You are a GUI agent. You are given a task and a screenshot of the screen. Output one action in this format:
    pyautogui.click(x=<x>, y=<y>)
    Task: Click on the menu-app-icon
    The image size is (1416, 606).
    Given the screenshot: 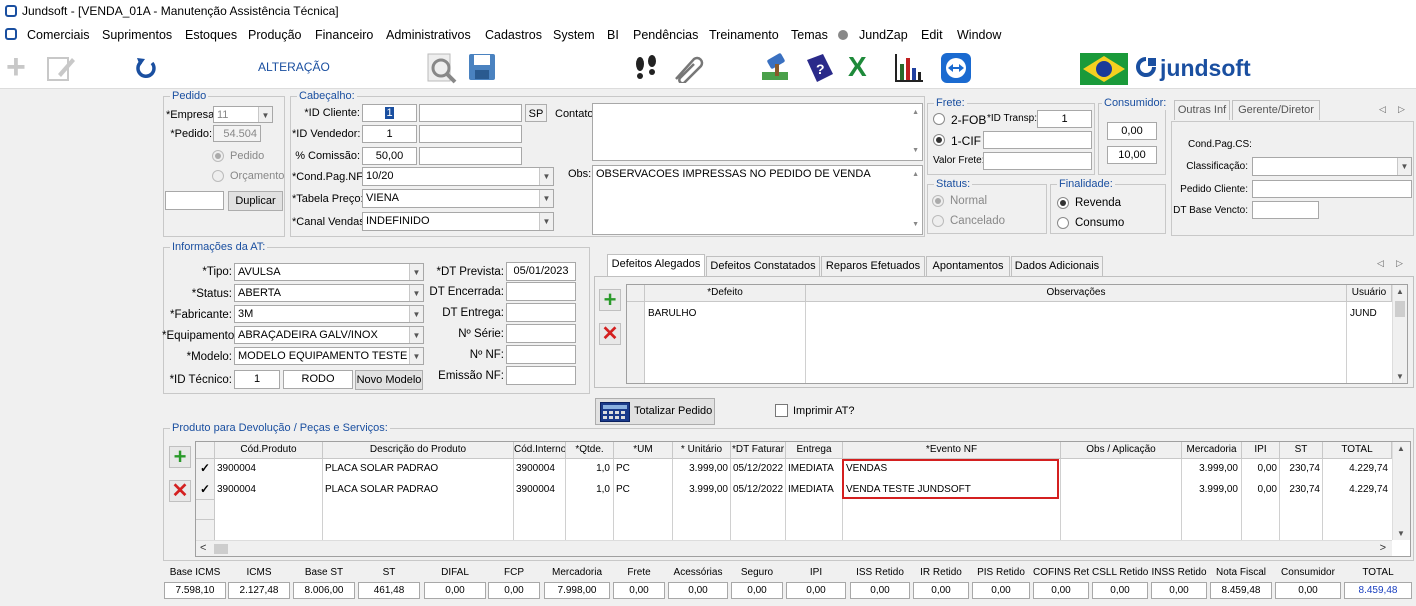 What is the action you would take?
    pyautogui.click(x=11, y=34)
    